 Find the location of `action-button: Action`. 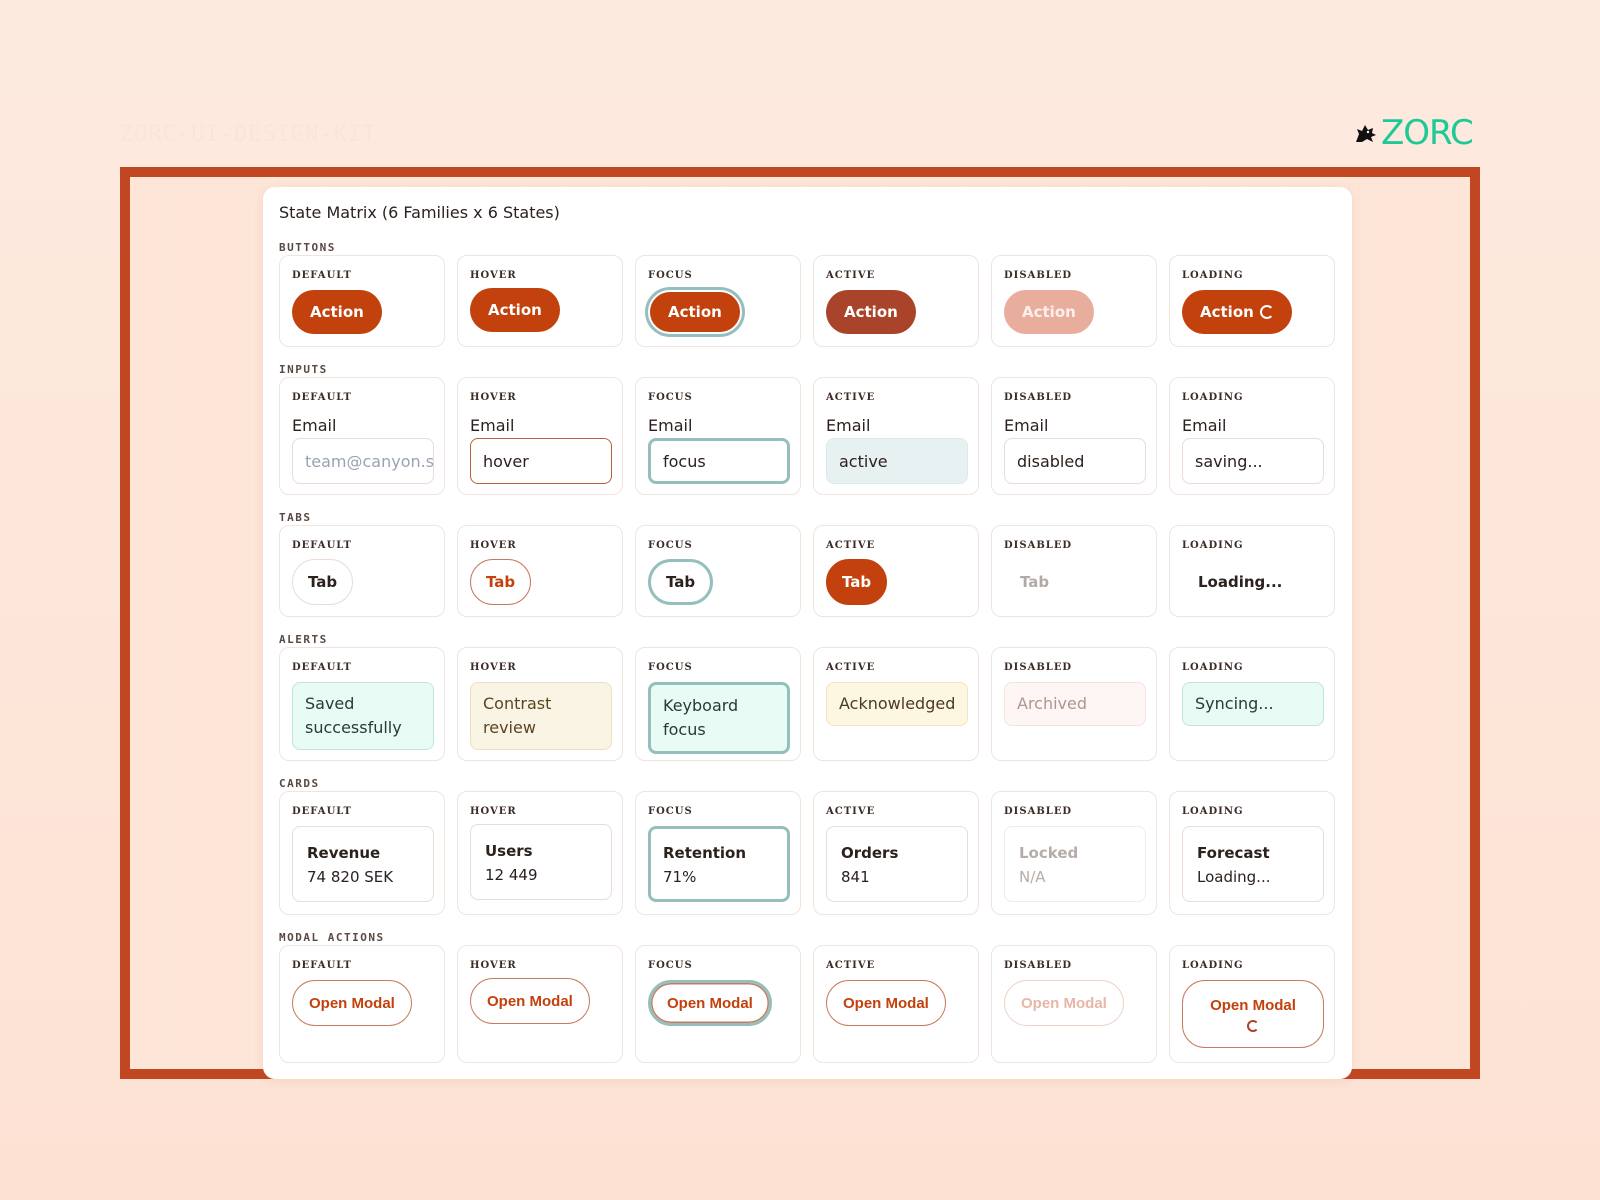

action-button: Action is located at coordinates (337, 312).